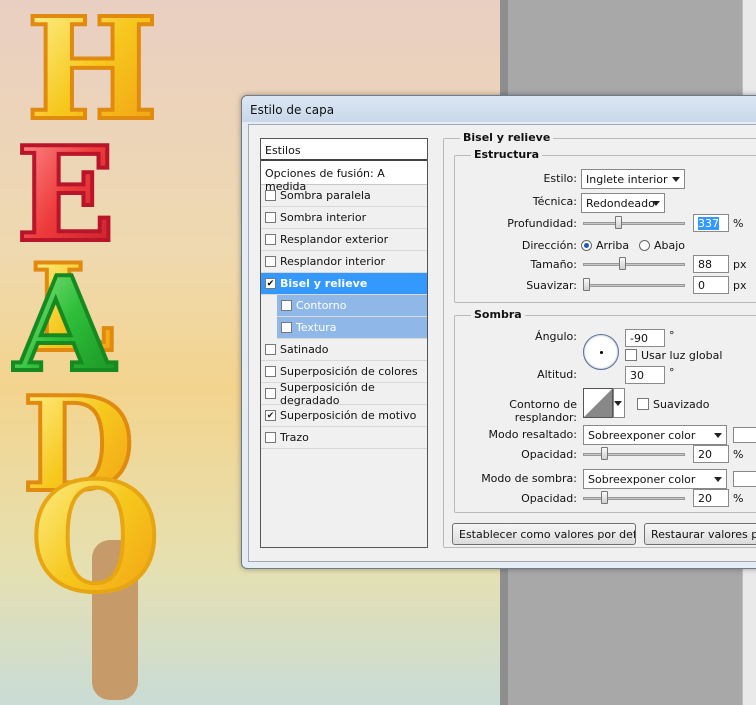 The width and height of the screenshot is (756, 705). What do you see at coordinates (644, 245) in the screenshot?
I see `direction-down-radio` at bounding box center [644, 245].